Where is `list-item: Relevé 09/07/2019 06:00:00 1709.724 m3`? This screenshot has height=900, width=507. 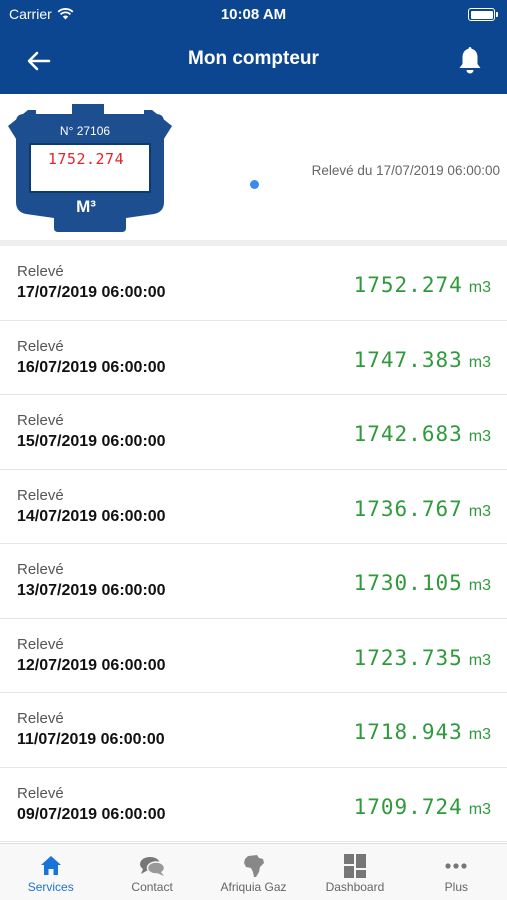
list-item: Relevé 09/07/2019 06:00:00 1709.724 m3 is located at coordinates (253, 804).